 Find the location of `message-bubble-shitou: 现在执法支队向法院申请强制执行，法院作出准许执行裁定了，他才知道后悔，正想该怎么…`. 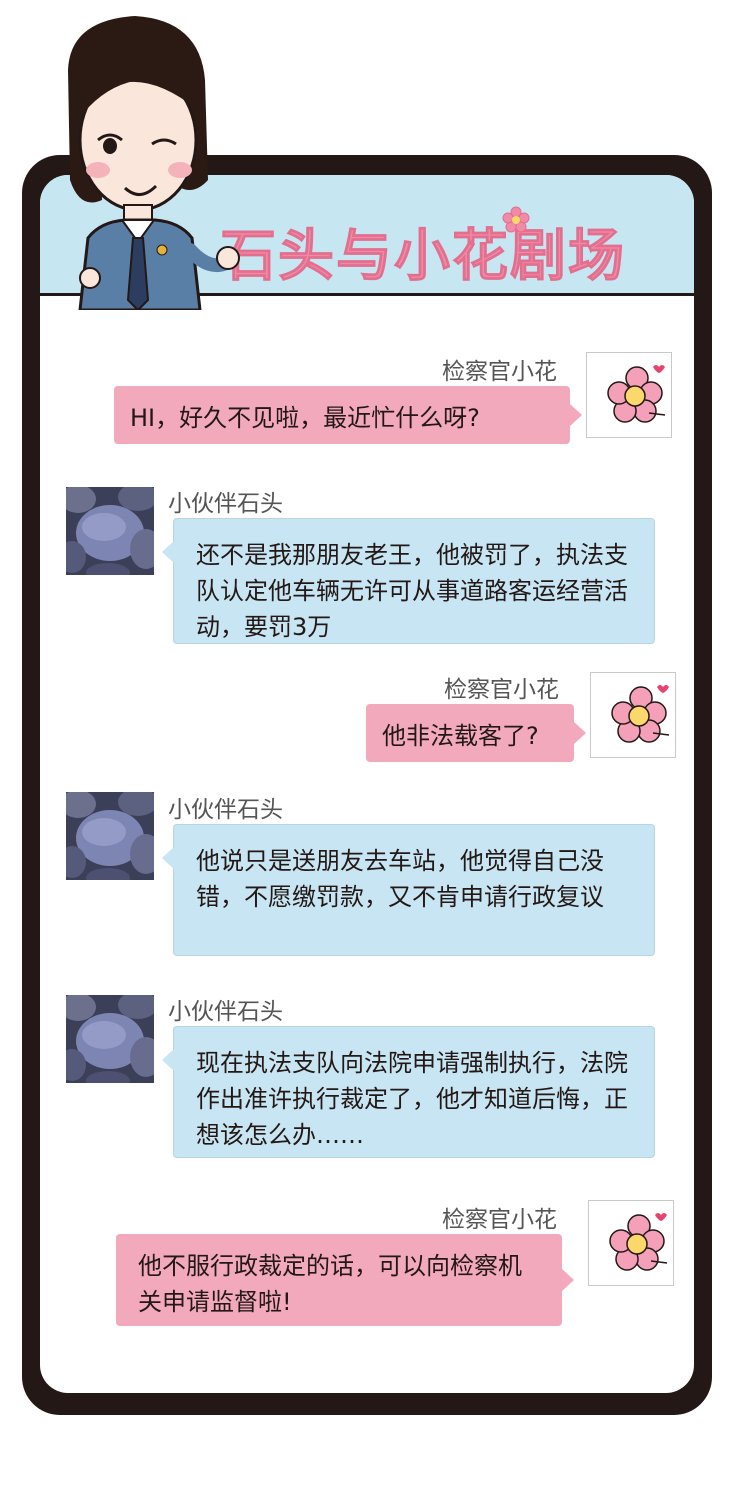

message-bubble-shitou: 现在执法支队向法院申请强制执行，法院作出准许执行裁定了，他才知道后悔，正想该怎么… is located at coordinates (408, 1092).